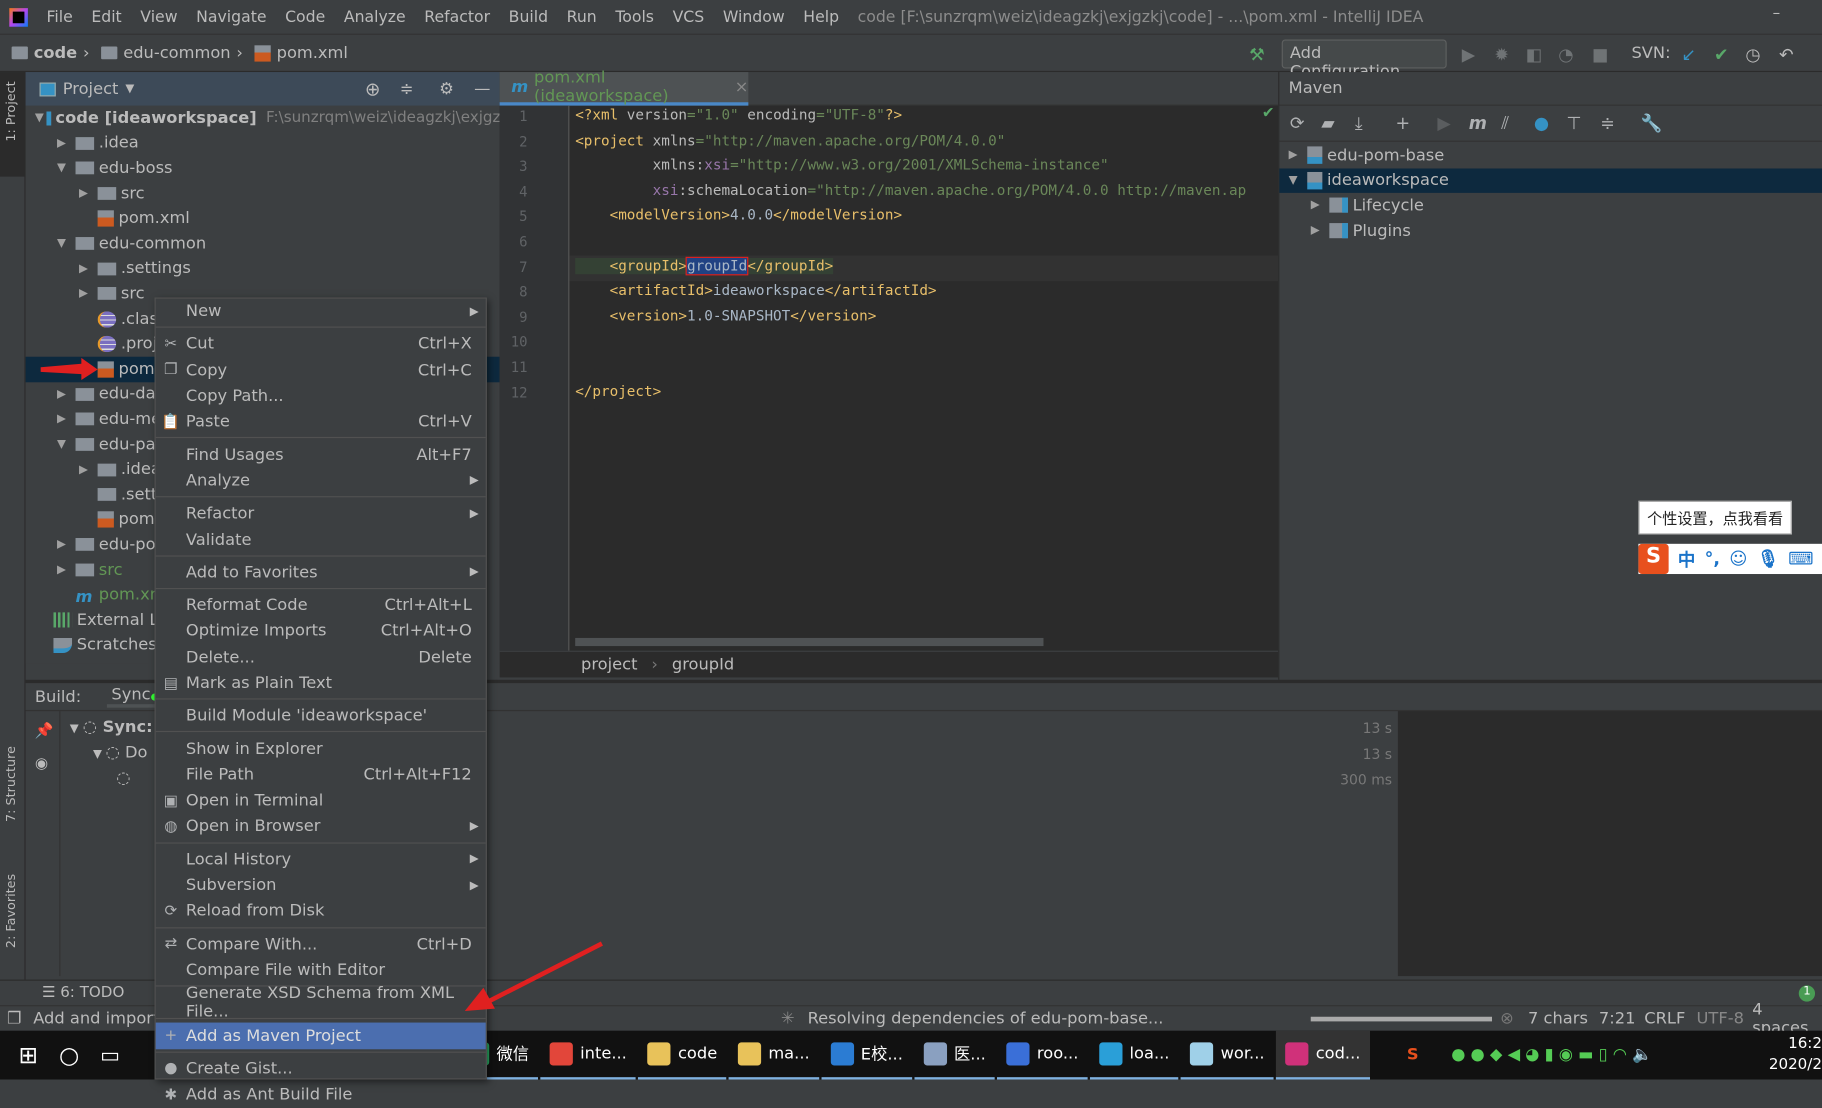 The height and width of the screenshot is (1108, 1822). I want to click on menu-item-new: New ▶, so click(321, 312).